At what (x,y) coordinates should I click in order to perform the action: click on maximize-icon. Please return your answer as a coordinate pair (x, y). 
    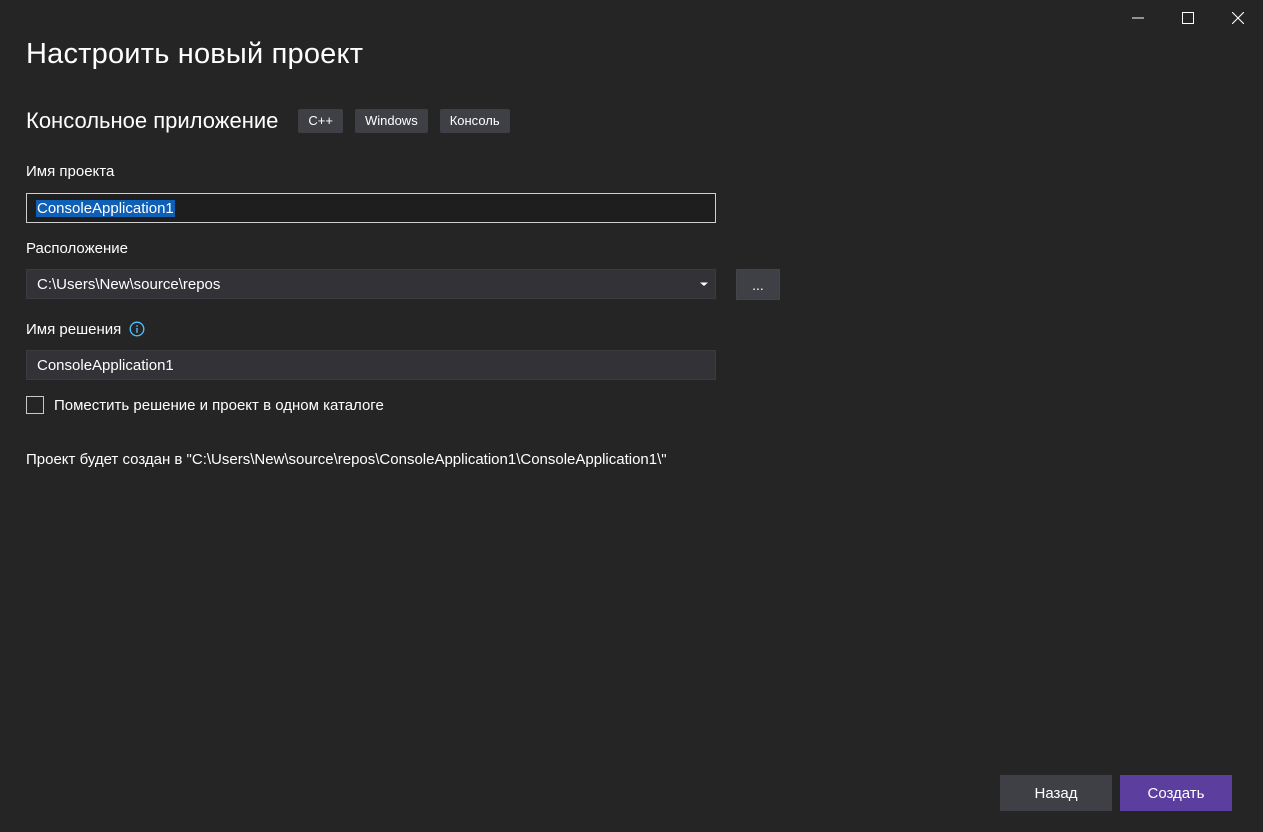
    Looking at the image, I should click on (1188, 18).